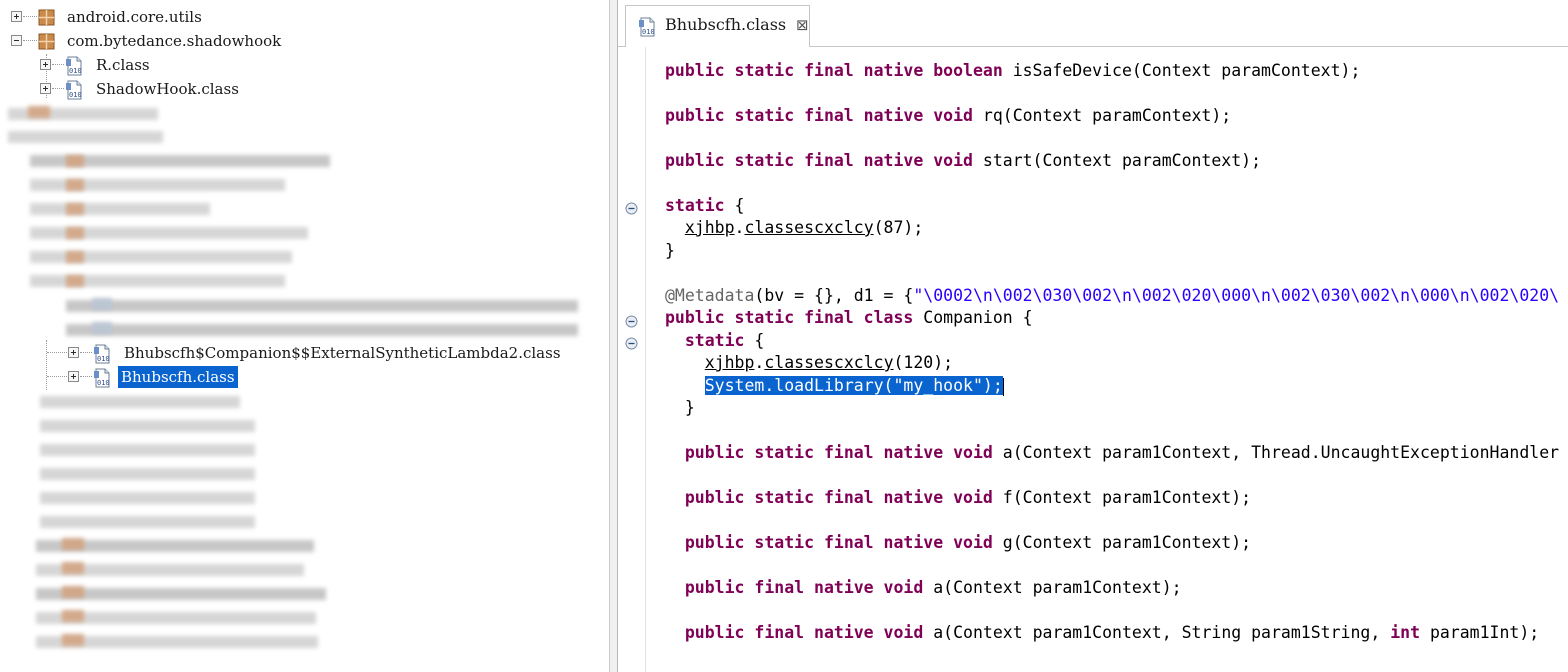 The height and width of the screenshot is (672, 1568). Describe the element at coordinates (1003, 386) in the screenshot. I see `text-caret` at that location.